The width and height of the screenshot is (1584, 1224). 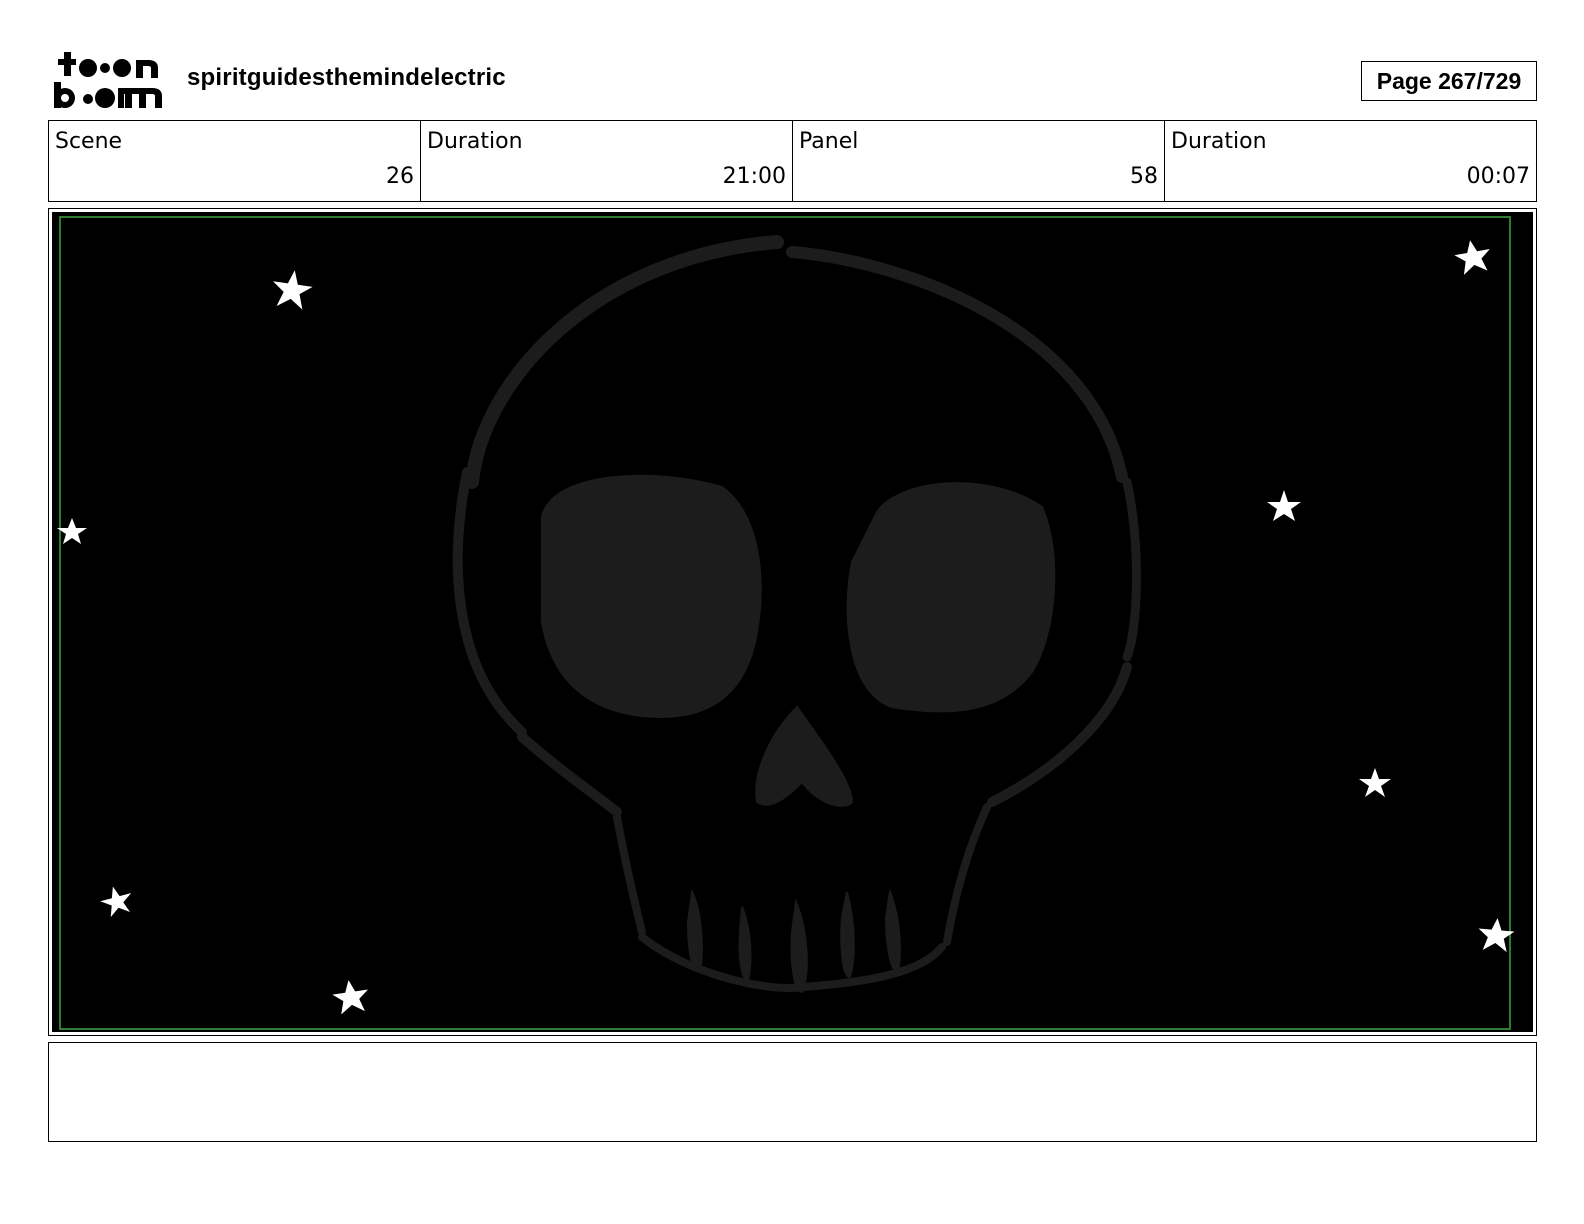 I want to click on toon-boom-logo, so click(x=108, y=81).